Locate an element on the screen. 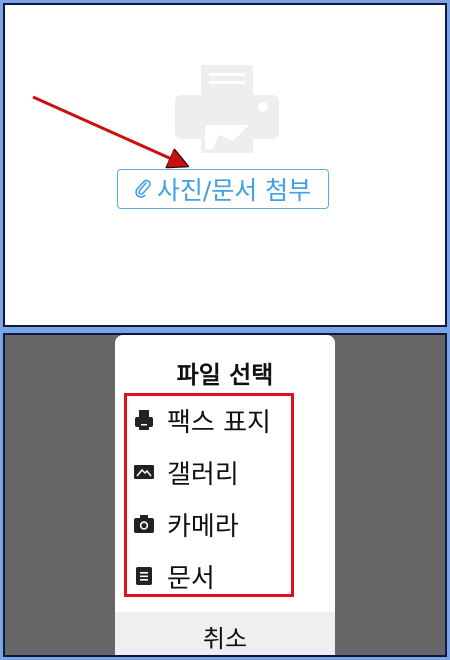 Image resolution: width=450 pixels, height=660 pixels. option-label: 갤러리 is located at coordinates (203, 474).